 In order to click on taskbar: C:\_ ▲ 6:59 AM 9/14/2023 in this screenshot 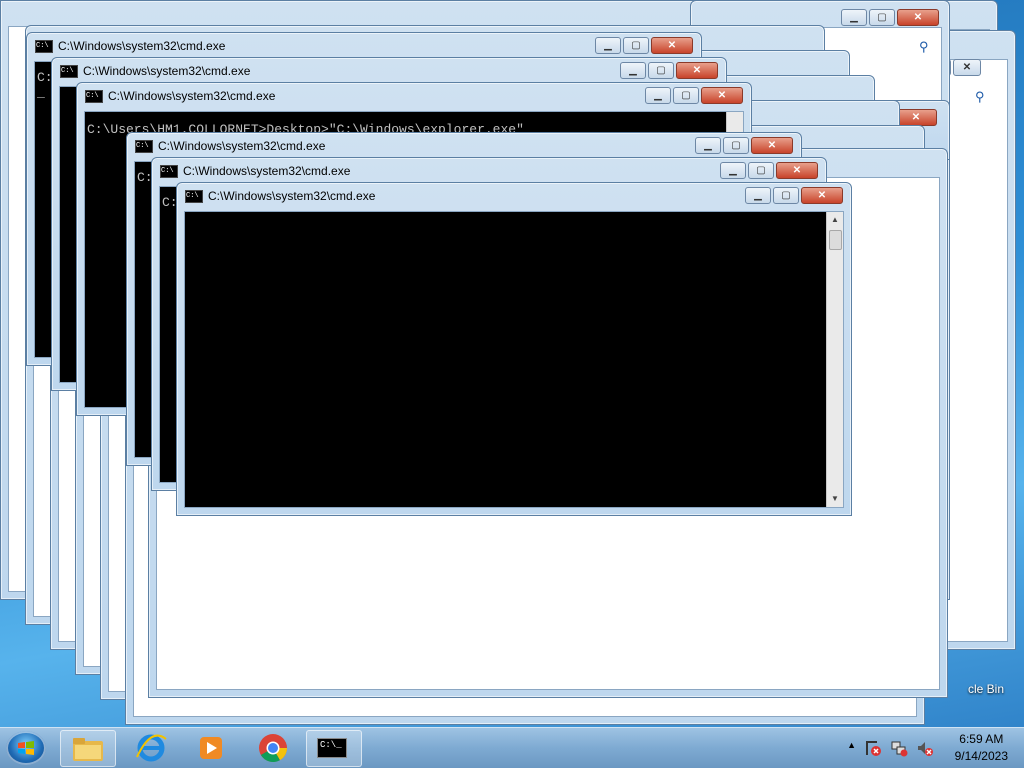, I will do `click(512, 747)`.